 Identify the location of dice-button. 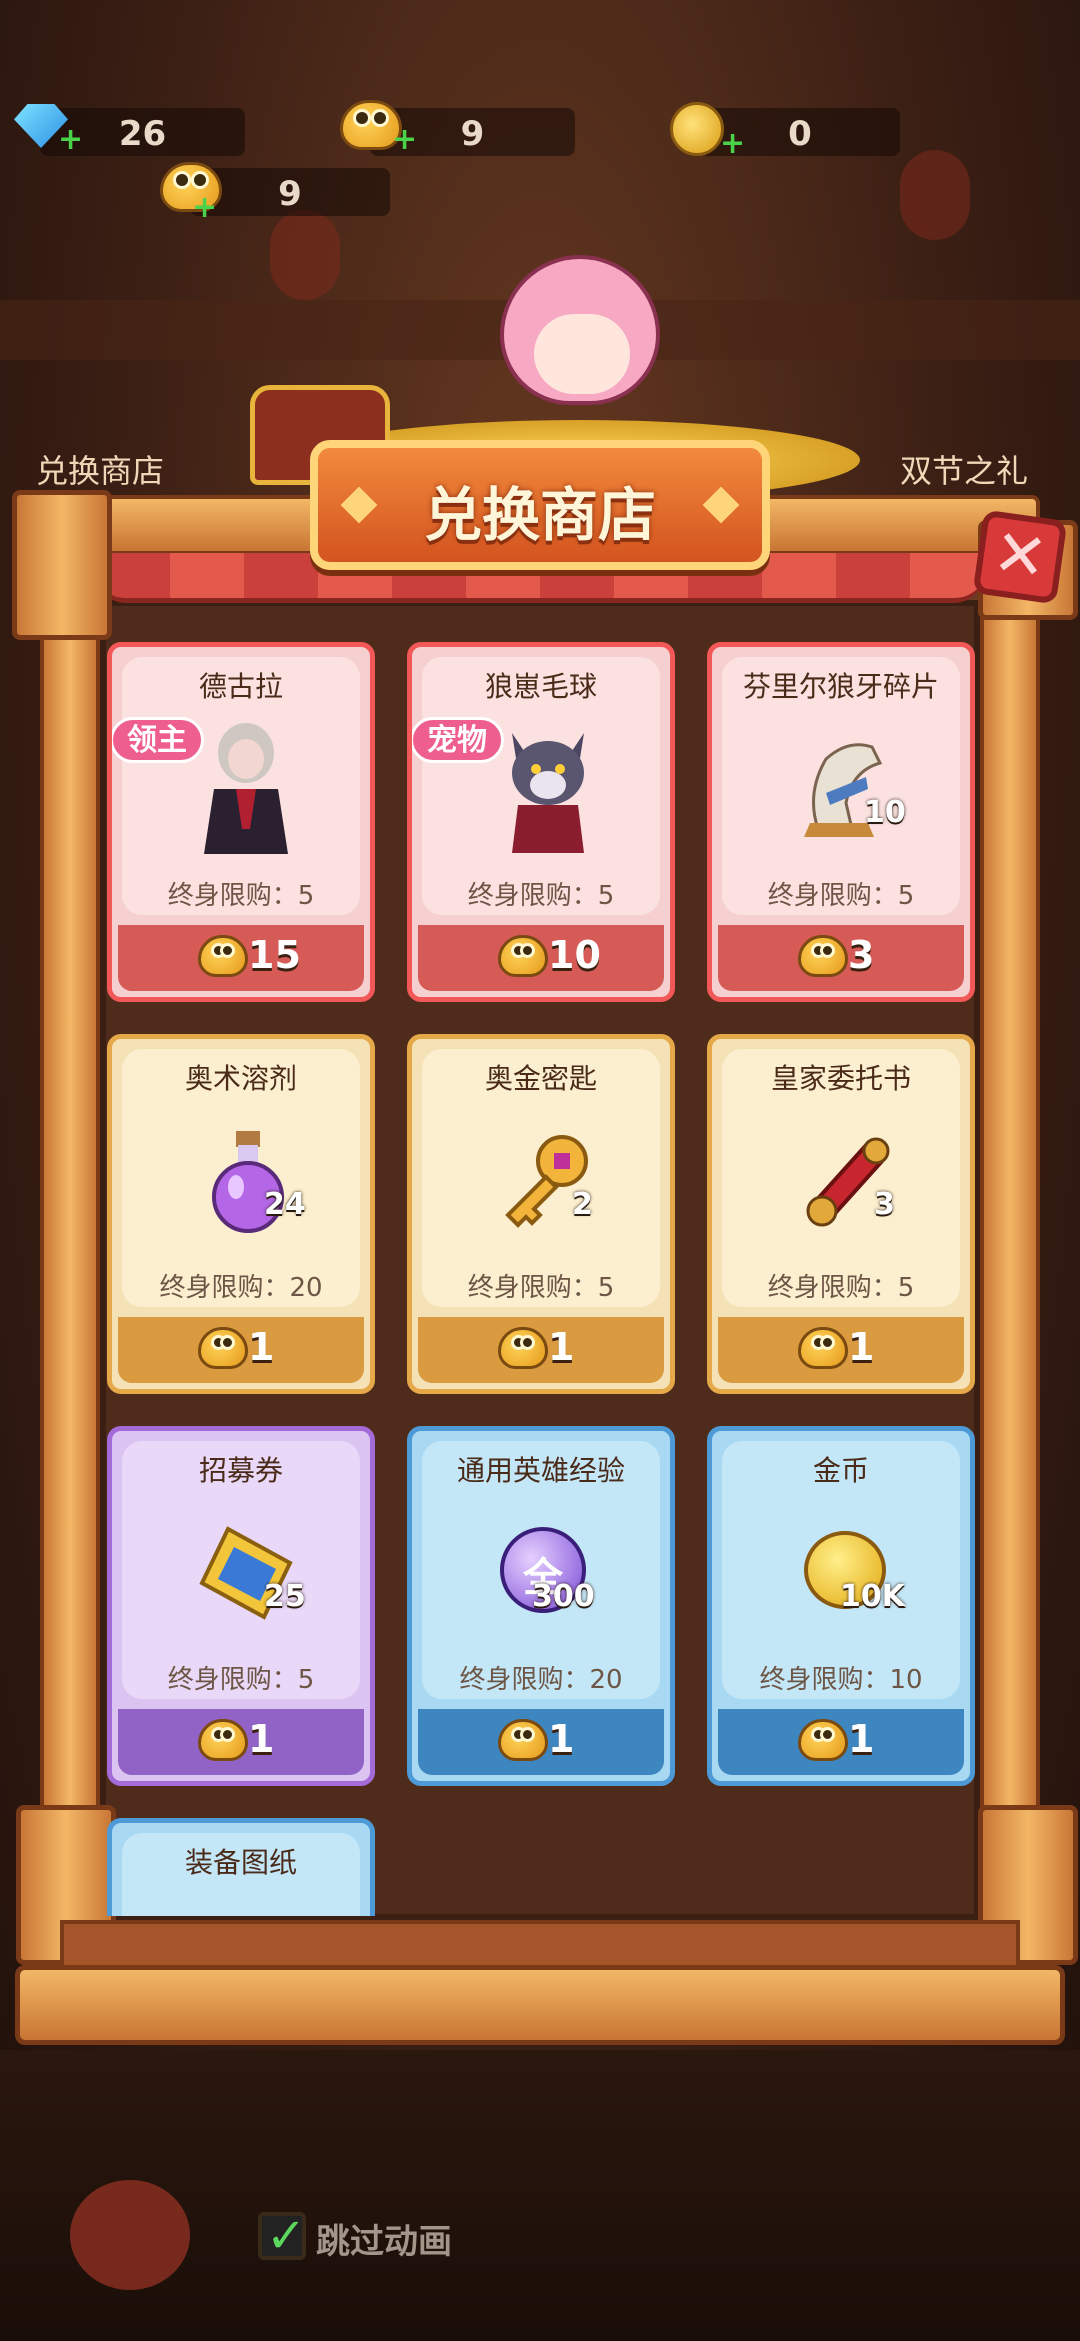
(130, 2235).